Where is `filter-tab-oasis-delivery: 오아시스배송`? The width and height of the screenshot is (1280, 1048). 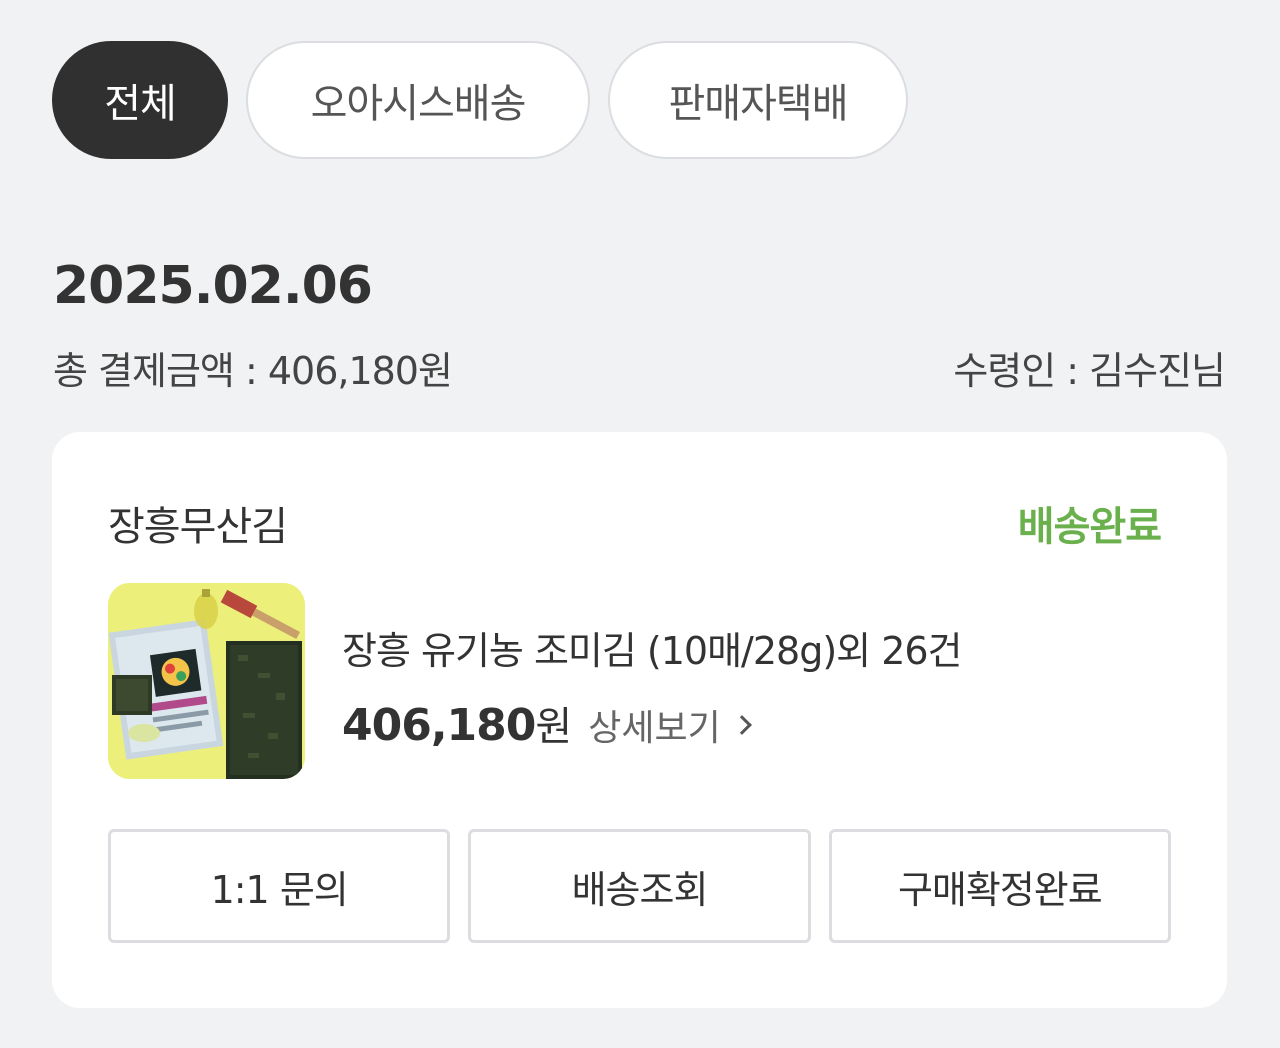 filter-tab-oasis-delivery: 오아시스배송 is located at coordinates (418, 100).